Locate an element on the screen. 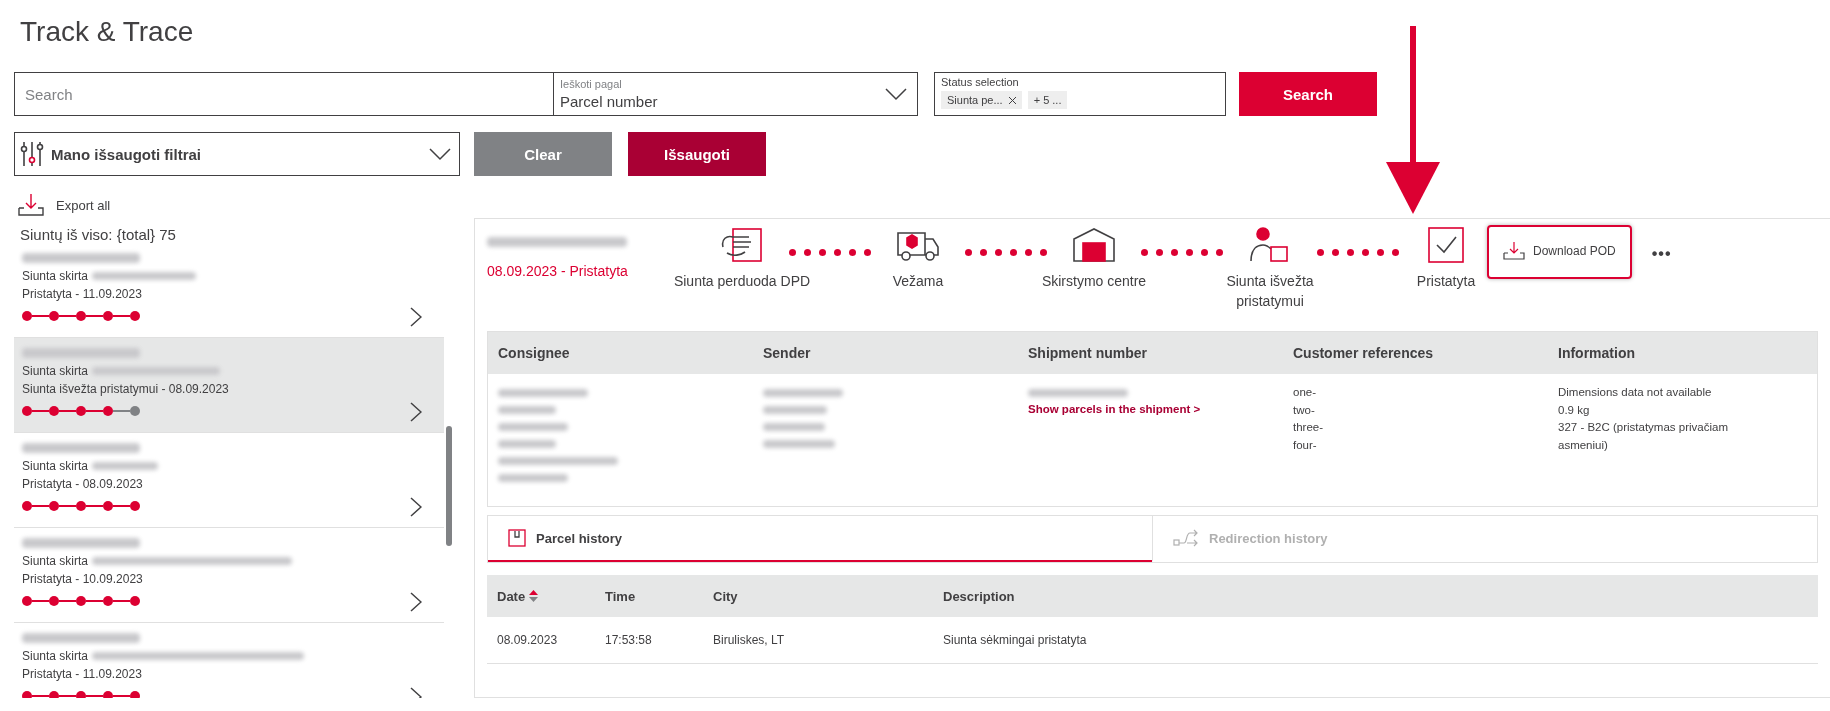 This screenshot has width=1830, height=711. warehouse-icon is located at coordinates (1094, 245).